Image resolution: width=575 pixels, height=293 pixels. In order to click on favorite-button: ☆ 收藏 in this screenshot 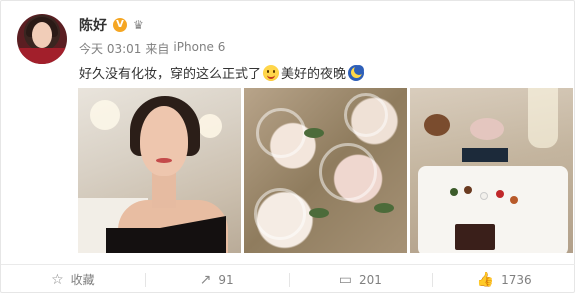, I will do `click(73, 279)`.